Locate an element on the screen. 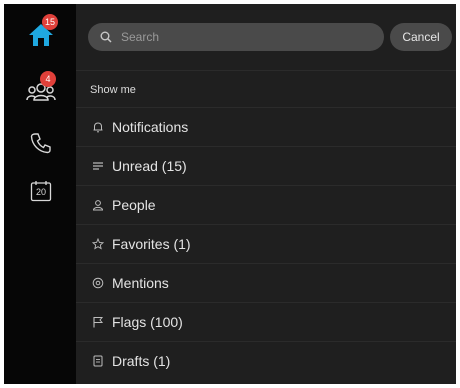 The height and width of the screenshot is (388, 460). rail-calls-button is located at coordinates (41, 143).